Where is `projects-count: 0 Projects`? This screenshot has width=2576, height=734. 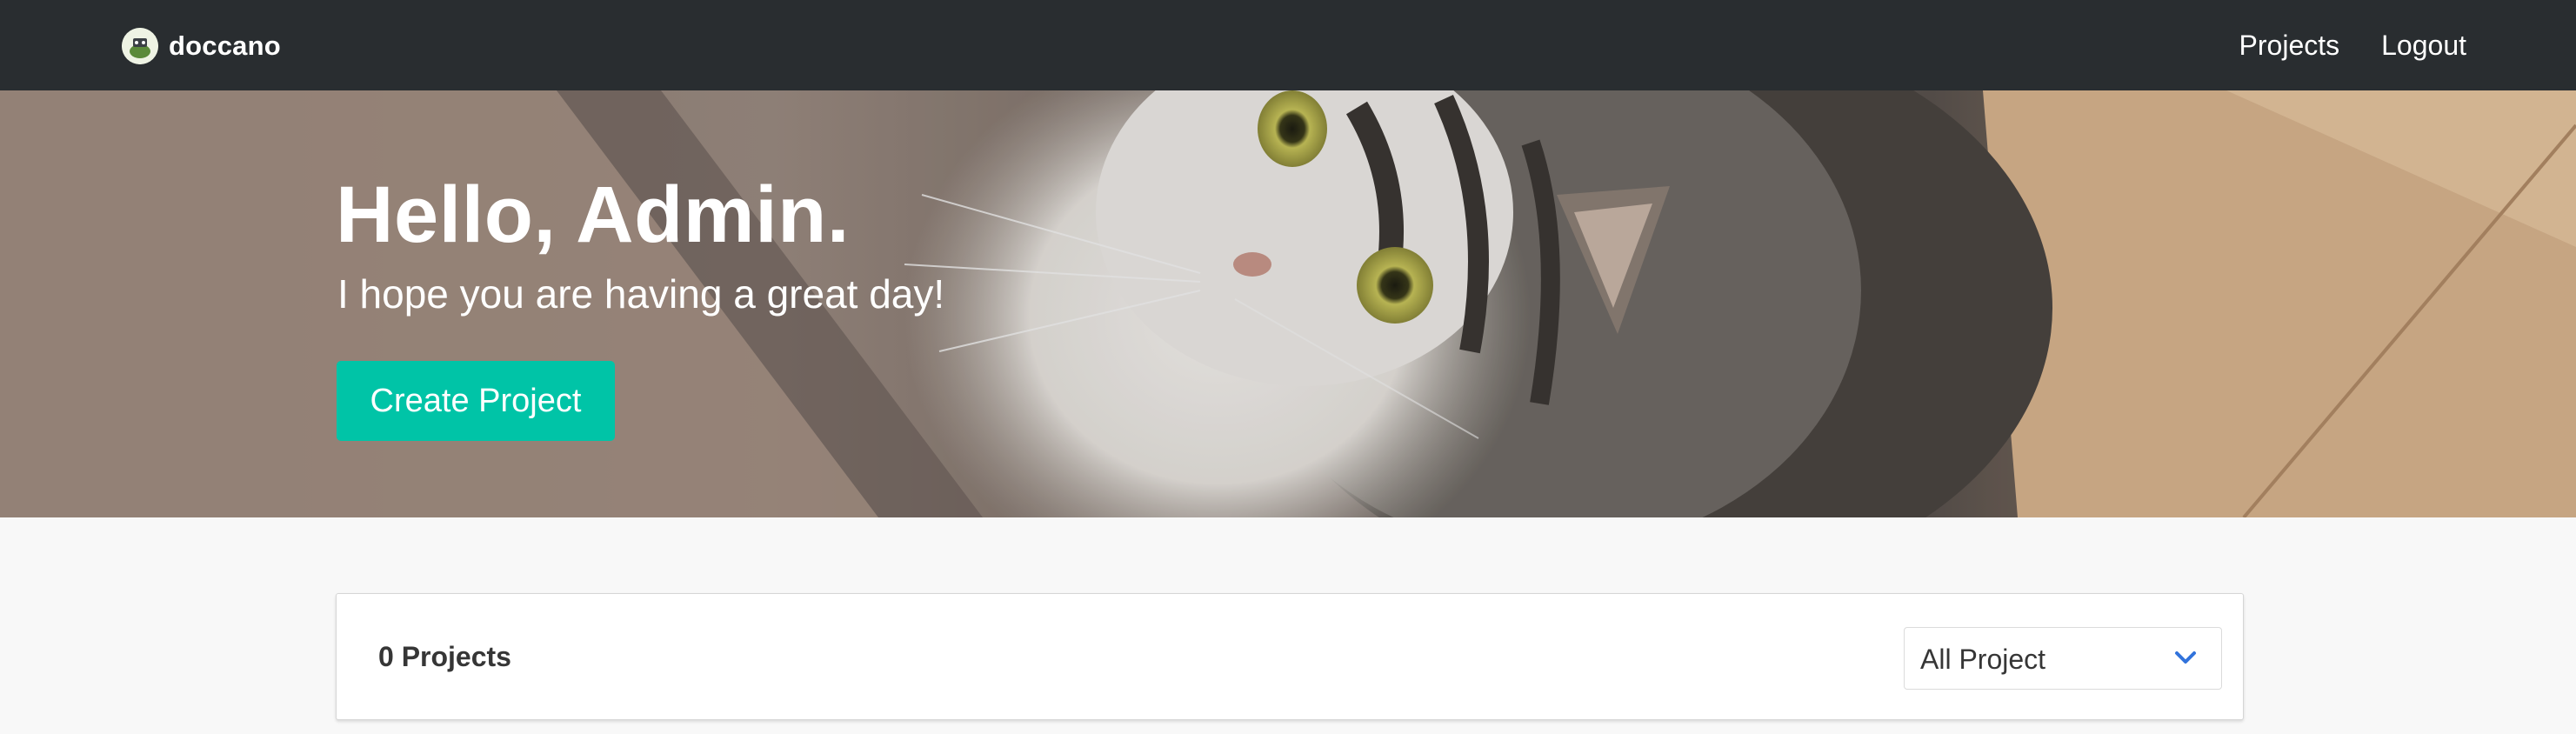 projects-count: 0 Projects is located at coordinates (444, 657).